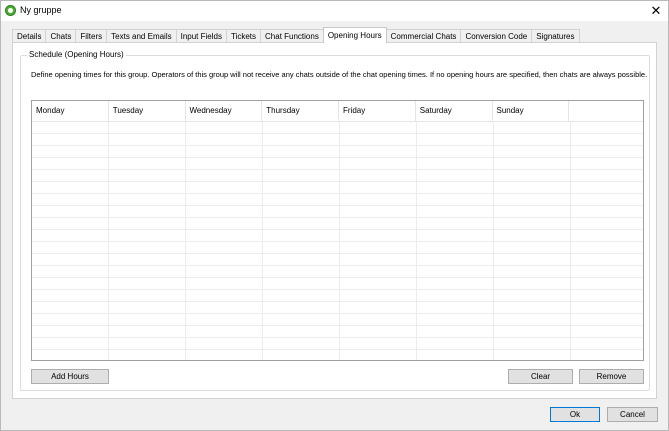 This screenshot has height=431, width=669. Describe the element at coordinates (70, 376) in the screenshot. I see `add-hours-button: Add Hours` at that location.